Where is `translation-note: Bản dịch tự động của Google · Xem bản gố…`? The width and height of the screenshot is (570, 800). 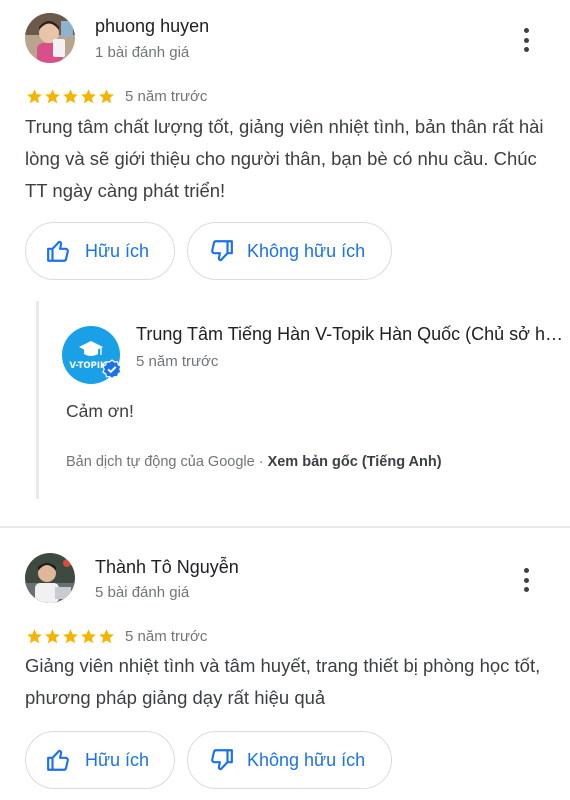
translation-note: Bản dịch tự động của Google · Xem bản gố… is located at coordinates (254, 462).